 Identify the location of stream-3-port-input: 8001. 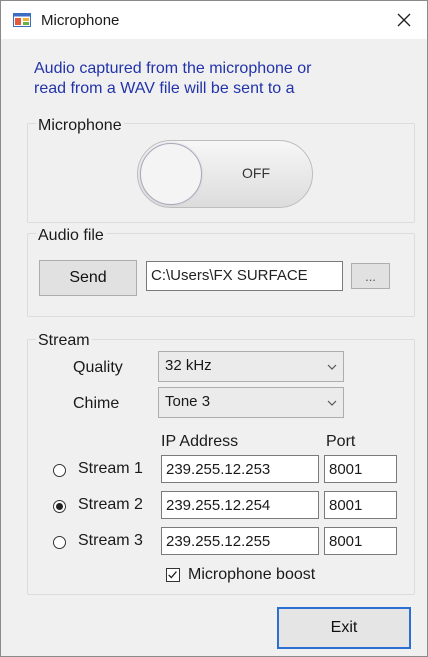
(360, 541).